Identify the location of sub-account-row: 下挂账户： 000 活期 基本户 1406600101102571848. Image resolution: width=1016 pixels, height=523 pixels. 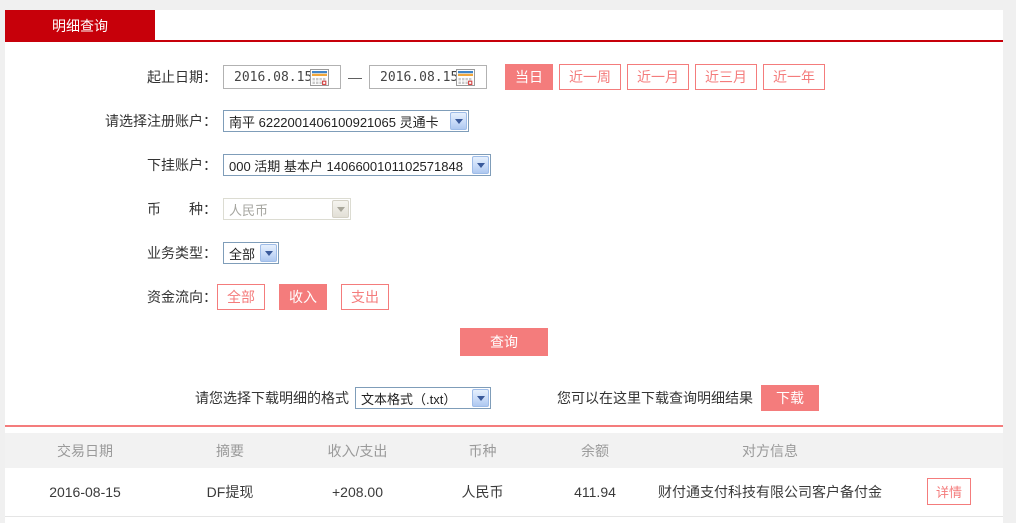
(504, 165).